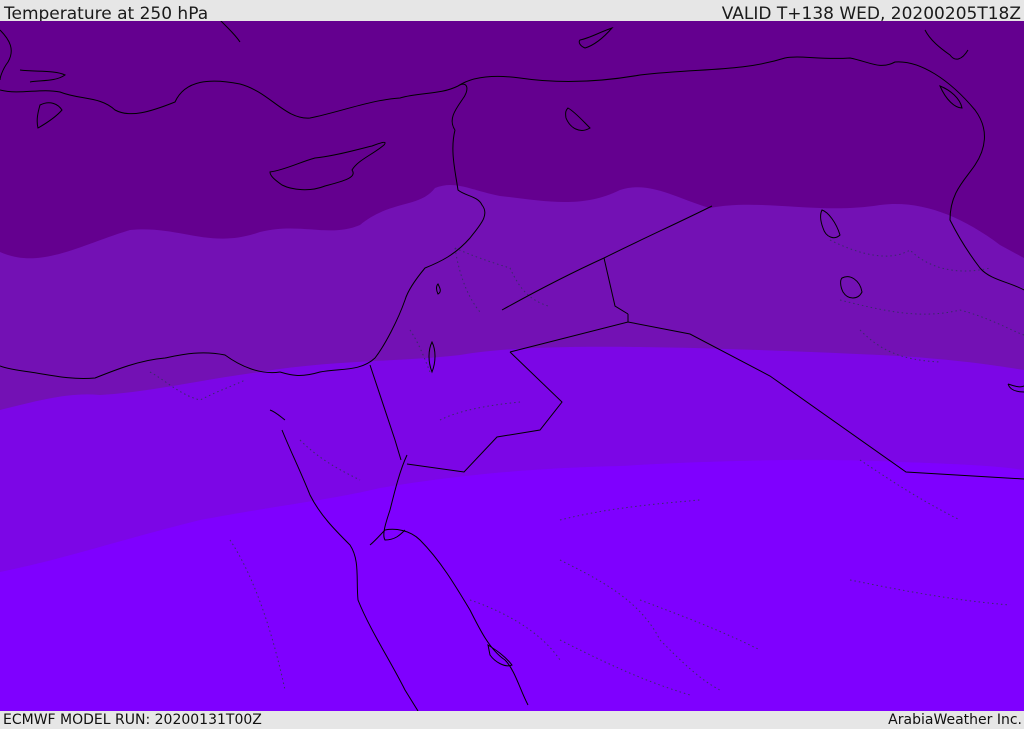 This screenshot has width=1024, height=729. I want to click on model-run-label: ECMWF MODEL RUN: 20200131T00Z, so click(132, 720).